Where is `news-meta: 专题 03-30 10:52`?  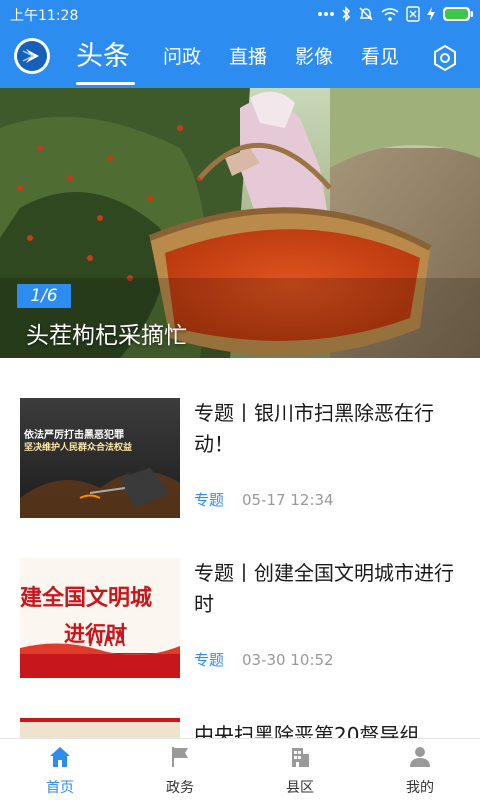
news-meta: 专题 03-30 10:52 is located at coordinates (264, 659).